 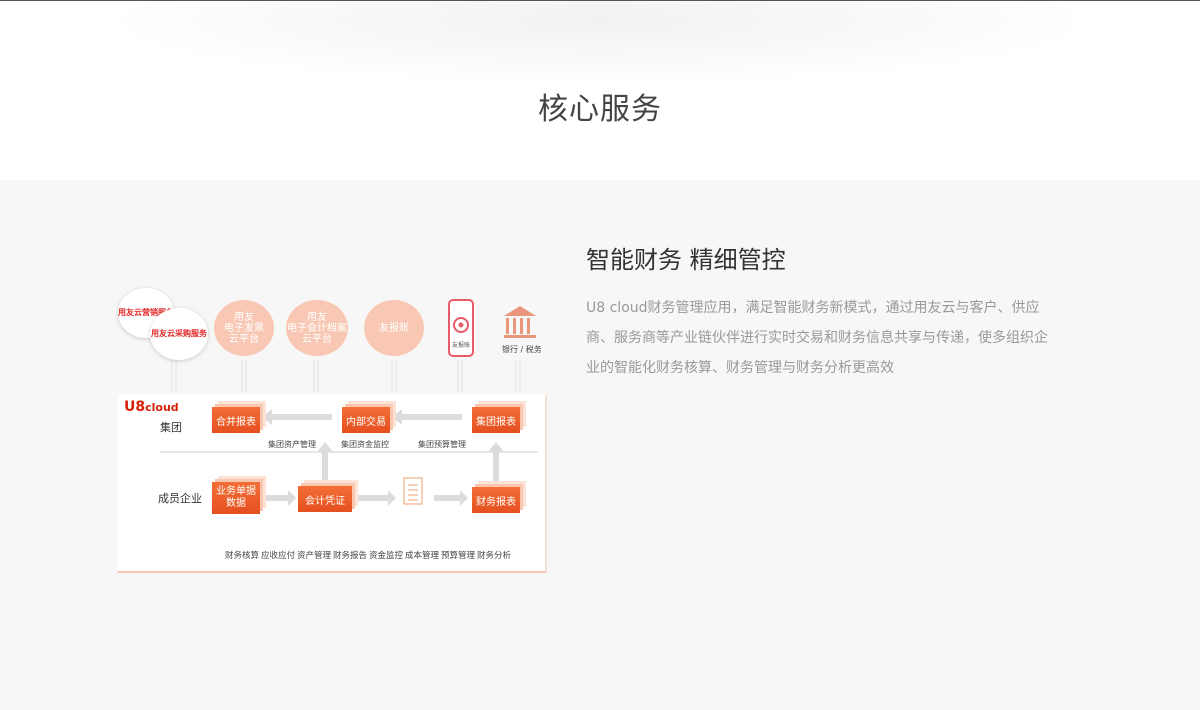 I want to click on node-consolidated-report: 合并报表, so click(x=236, y=420).